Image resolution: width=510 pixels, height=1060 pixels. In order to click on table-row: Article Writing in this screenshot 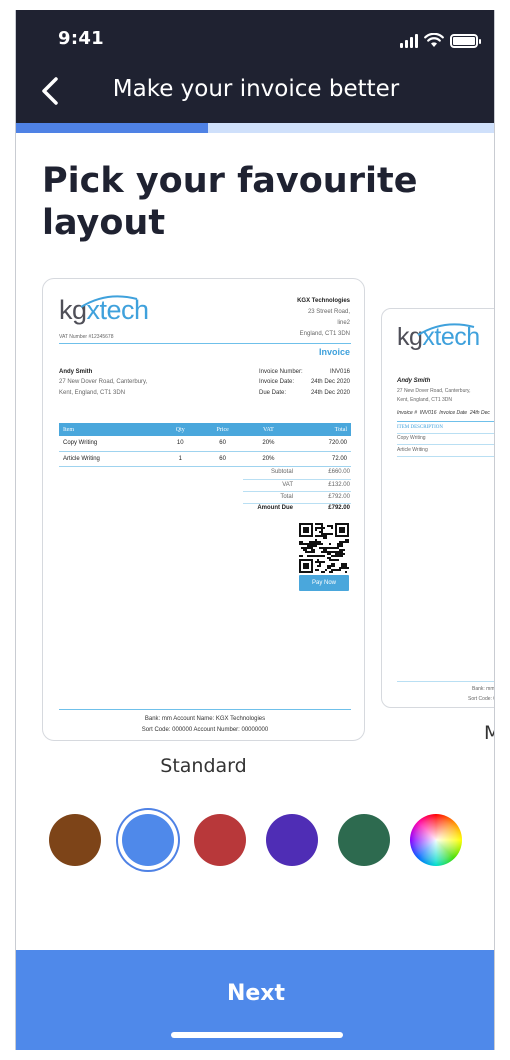, I will do `click(412, 450)`.